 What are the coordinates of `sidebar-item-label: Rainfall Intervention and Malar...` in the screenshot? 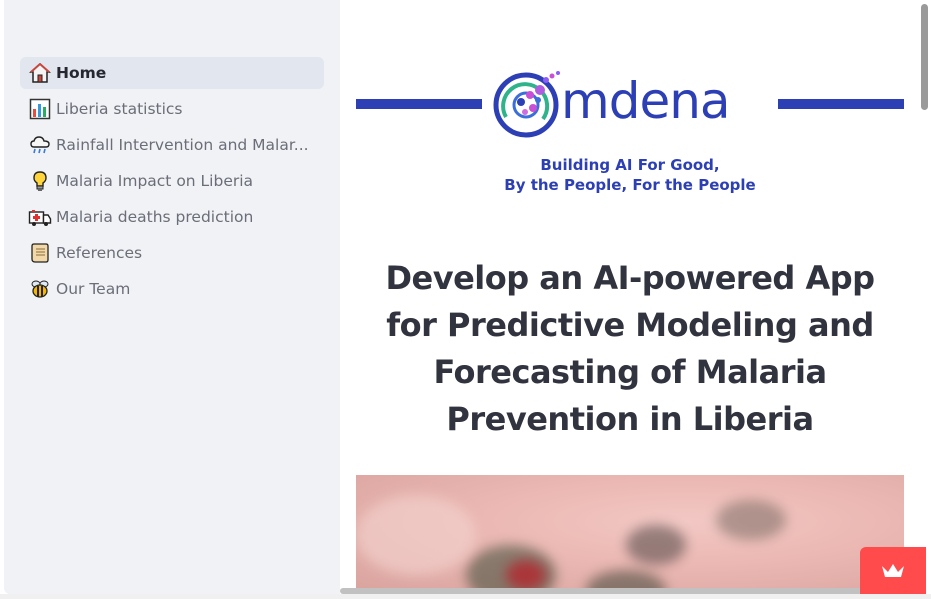 It's located at (182, 145).